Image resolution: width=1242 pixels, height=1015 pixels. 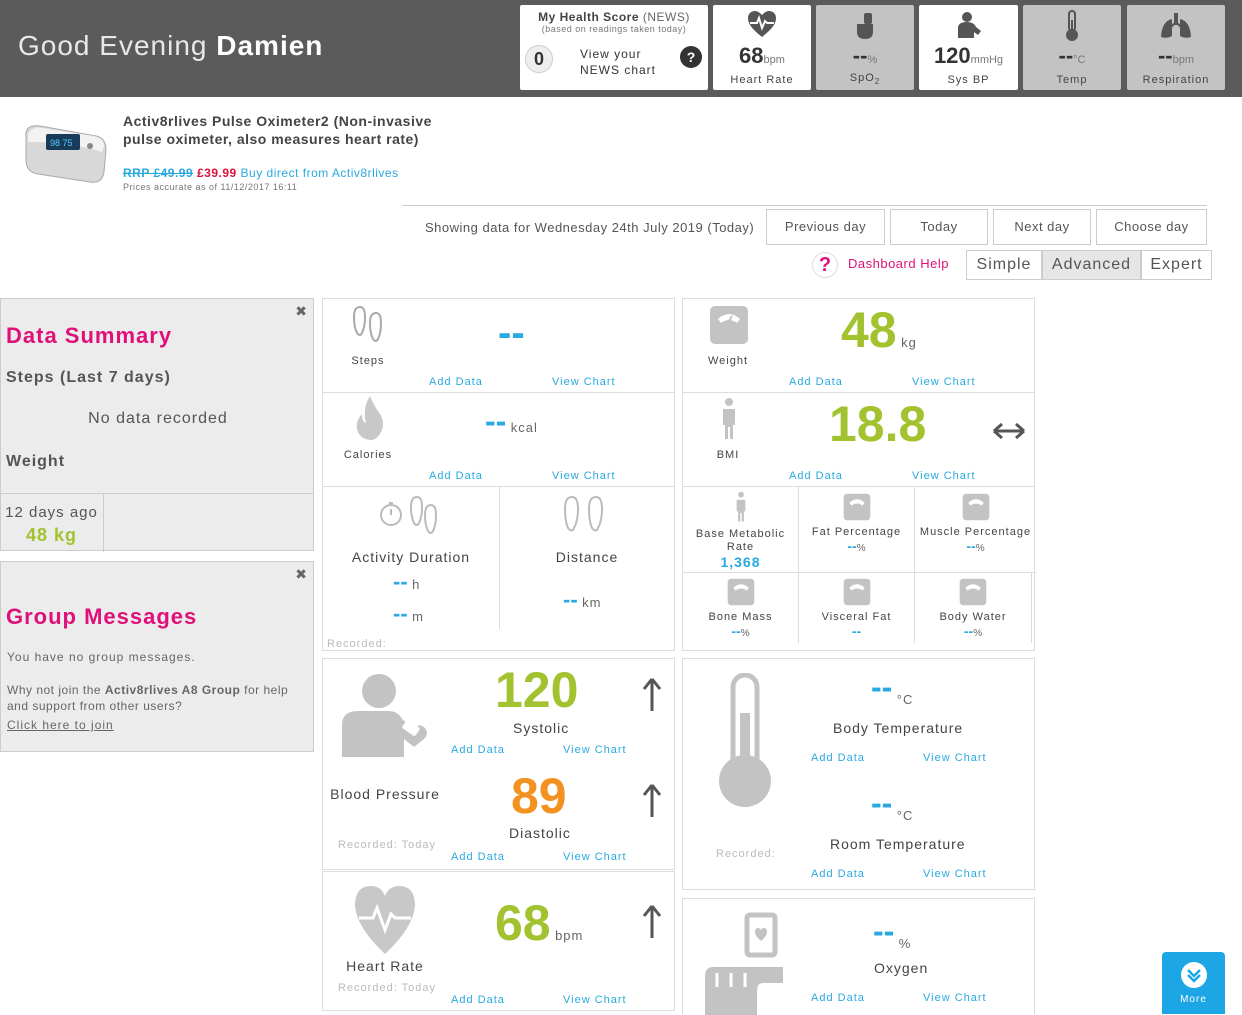 What do you see at coordinates (898, 263) in the screenshot?
I see `dashboard-help-link: Dashboard Help` at bounding box center [898, 263].